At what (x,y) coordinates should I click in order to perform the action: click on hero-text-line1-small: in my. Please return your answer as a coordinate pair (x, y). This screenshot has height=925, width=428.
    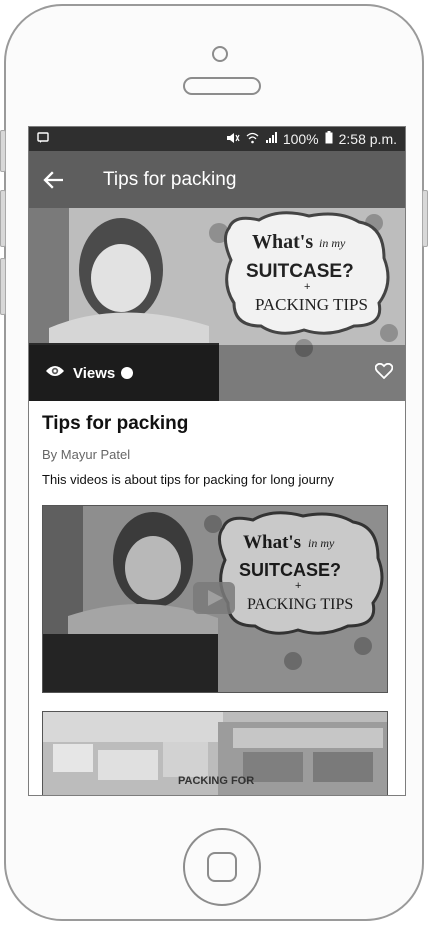
    Looking at the image, I should click on (332, 243).